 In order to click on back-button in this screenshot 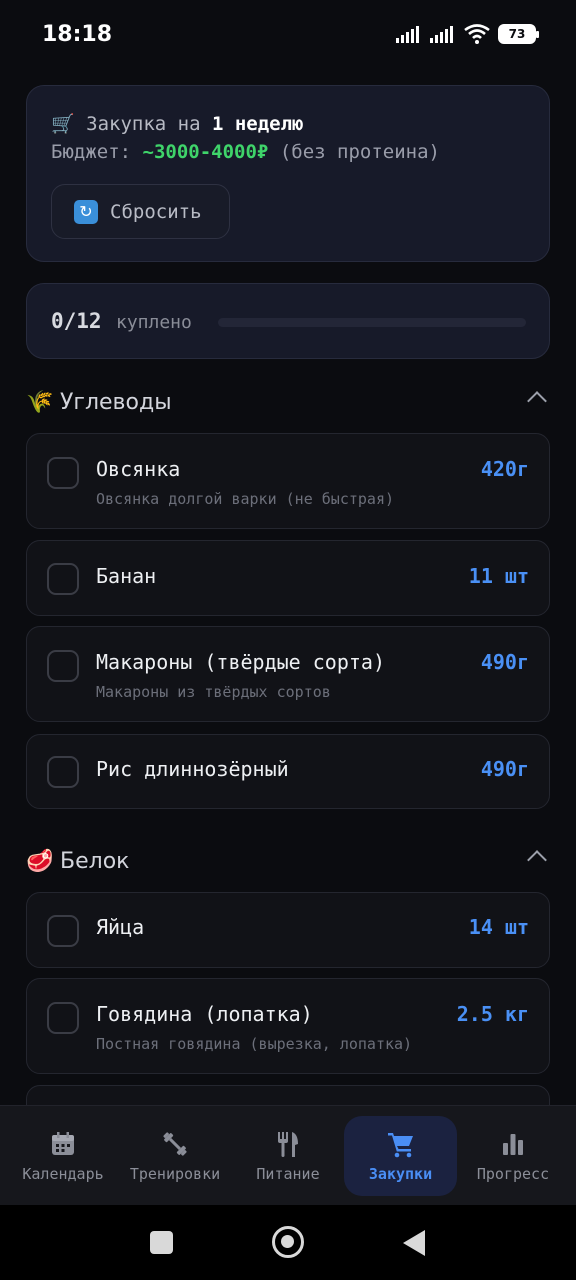, I will do `click(414, 1243)`.